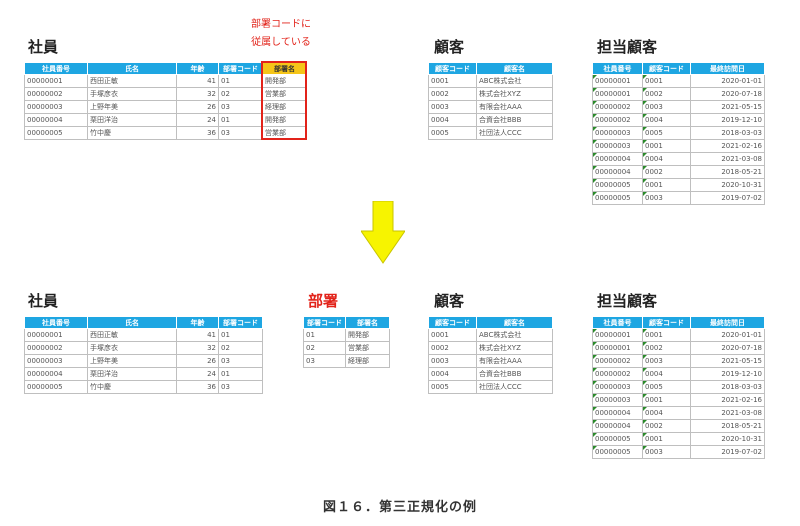 The height and width of the screenshot is (526, 800). I want to click on table-cell: 社団法人CCC, so click(514, 387).